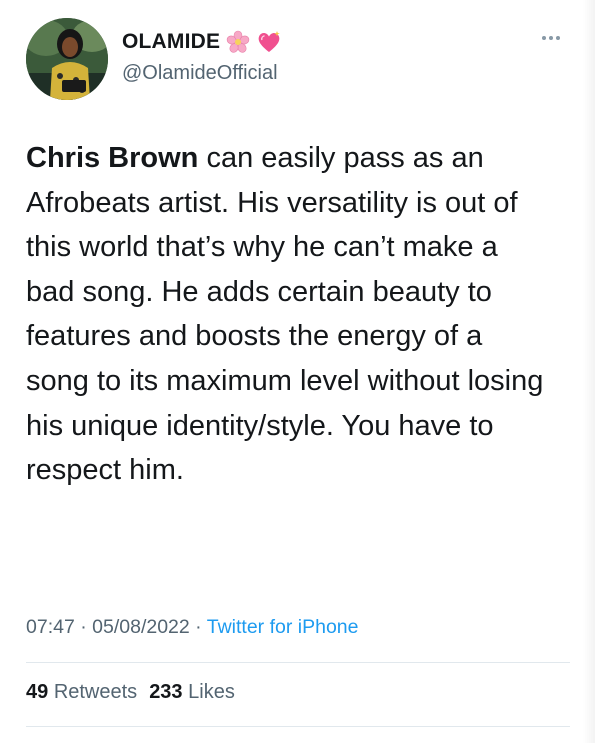 This screenshot has height=743, width=595. I want to click on cherry-blossom-icon, so click(238, 42).